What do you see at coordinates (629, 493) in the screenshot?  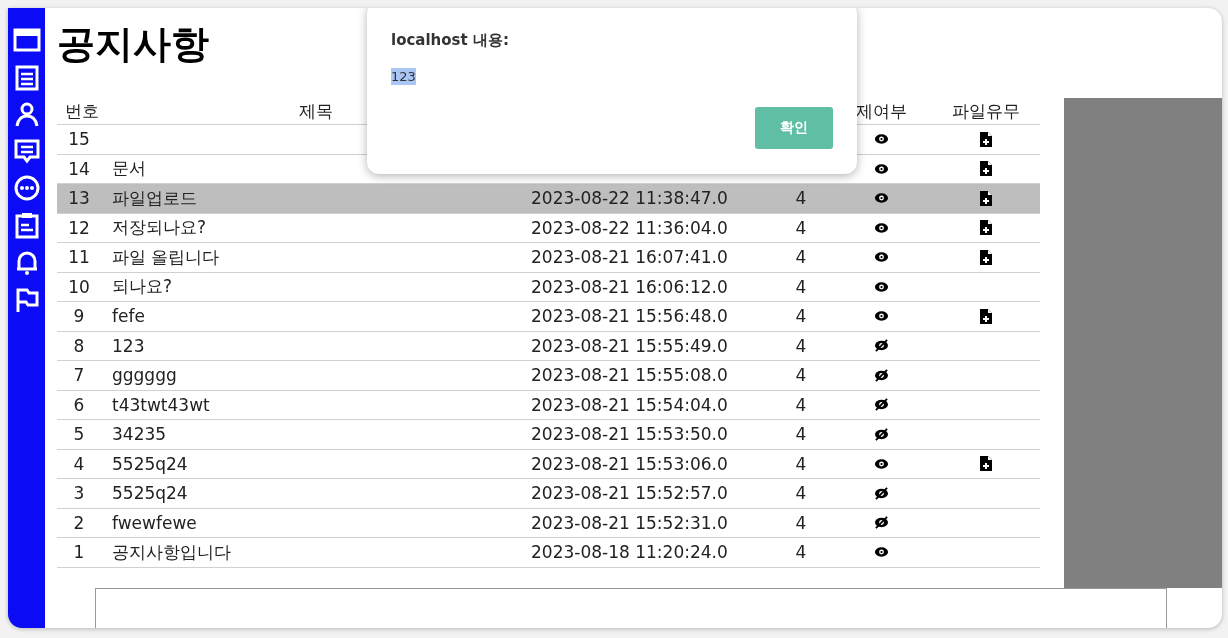 I see `table-cell: 2023-08-21 15:52:57.0` at bounding box center [629, 493].